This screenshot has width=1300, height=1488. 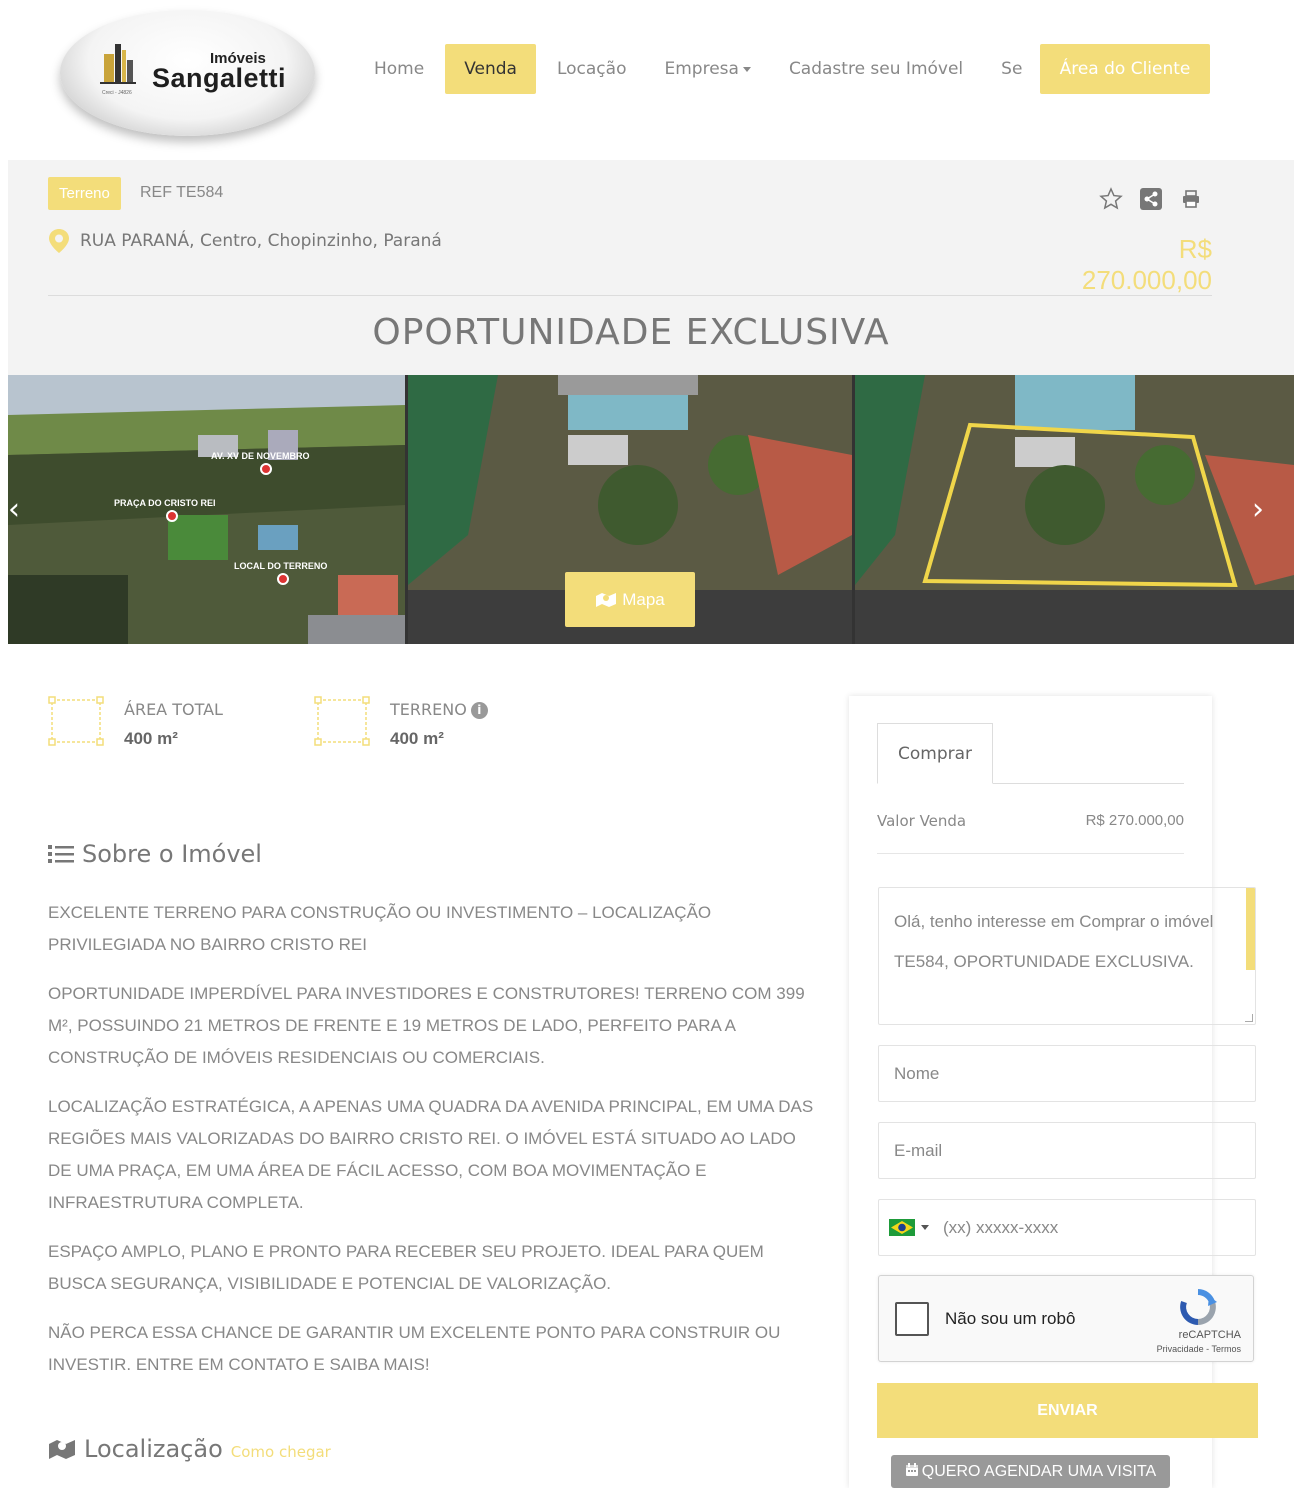 What do you see at coordinates (479, 710) in the screenshot?
I see `info-icon: i` at bounding box center [479, 710].